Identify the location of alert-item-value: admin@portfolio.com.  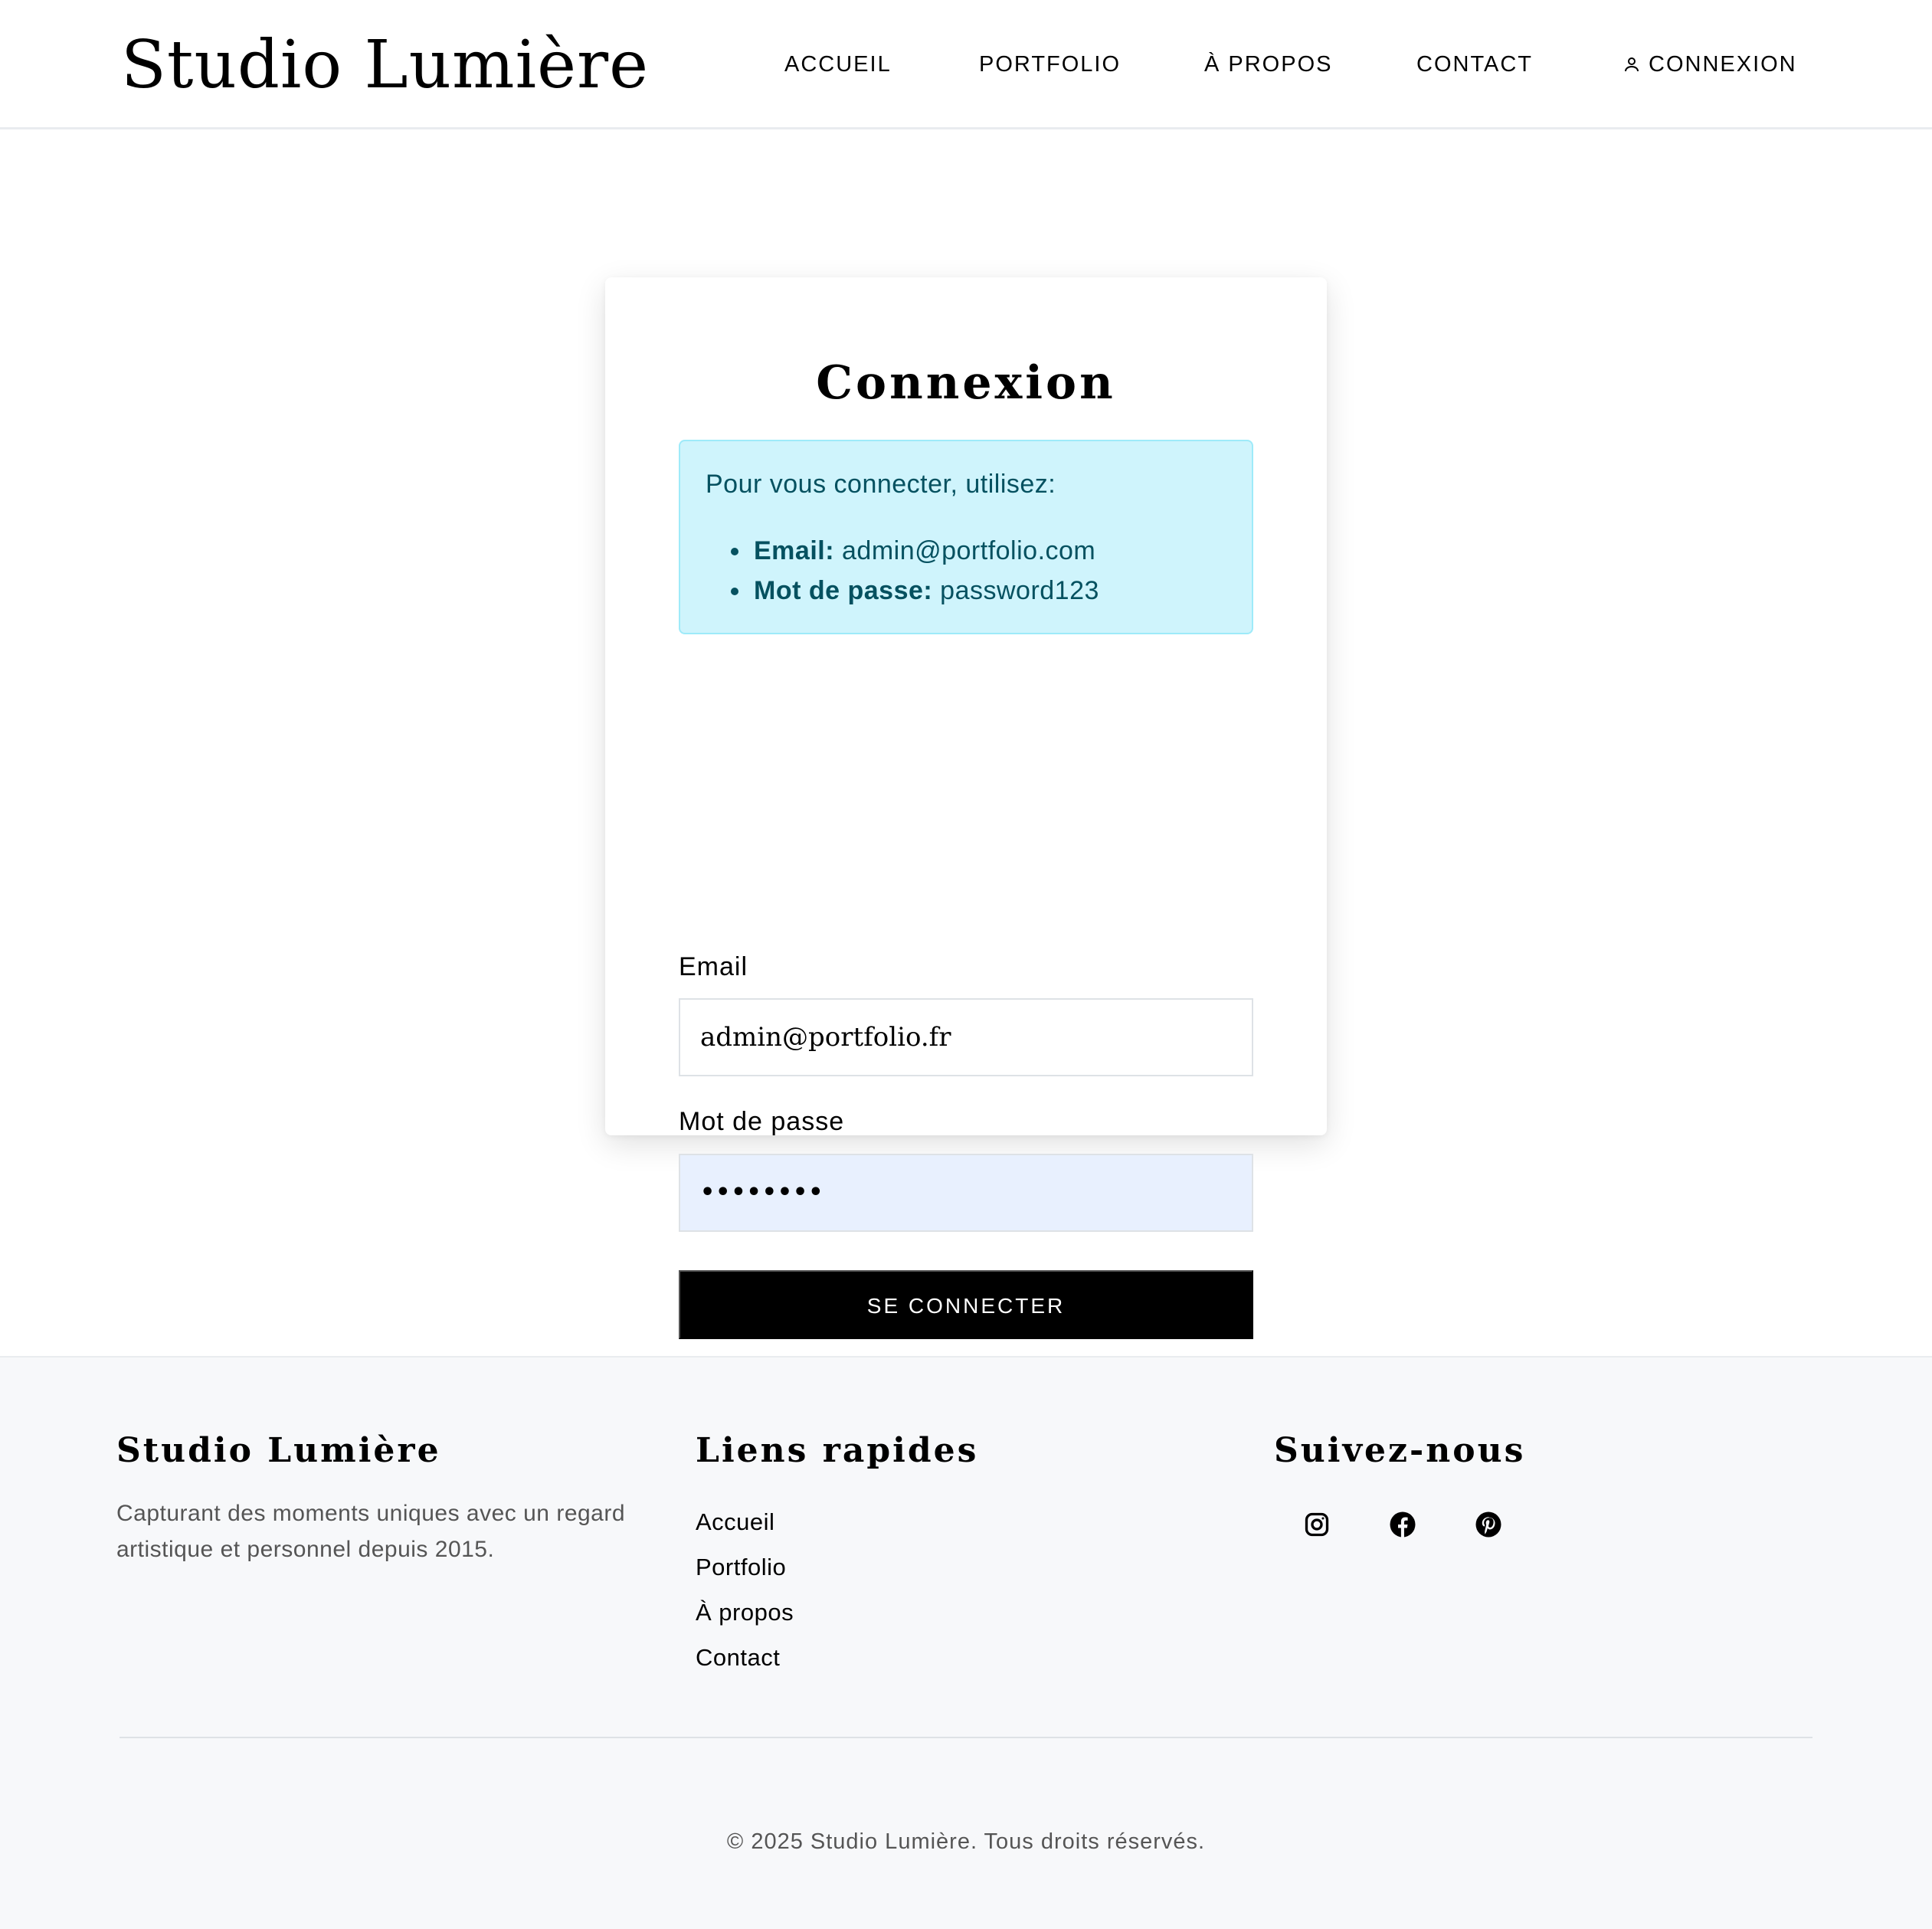
(969, 550).